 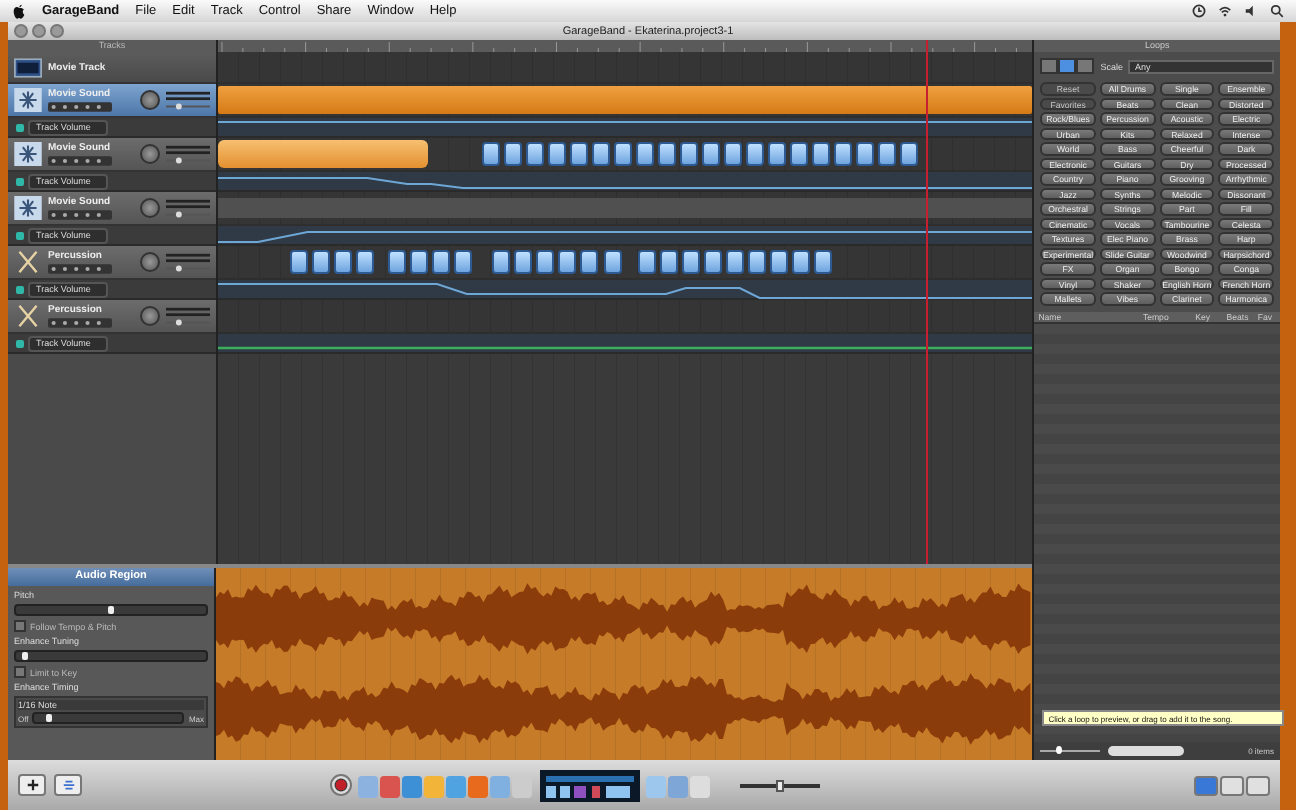 What do you see at coordinates (57, 31) in the screenshot?
I see `zoom-button` at bounding box center [57, 31].